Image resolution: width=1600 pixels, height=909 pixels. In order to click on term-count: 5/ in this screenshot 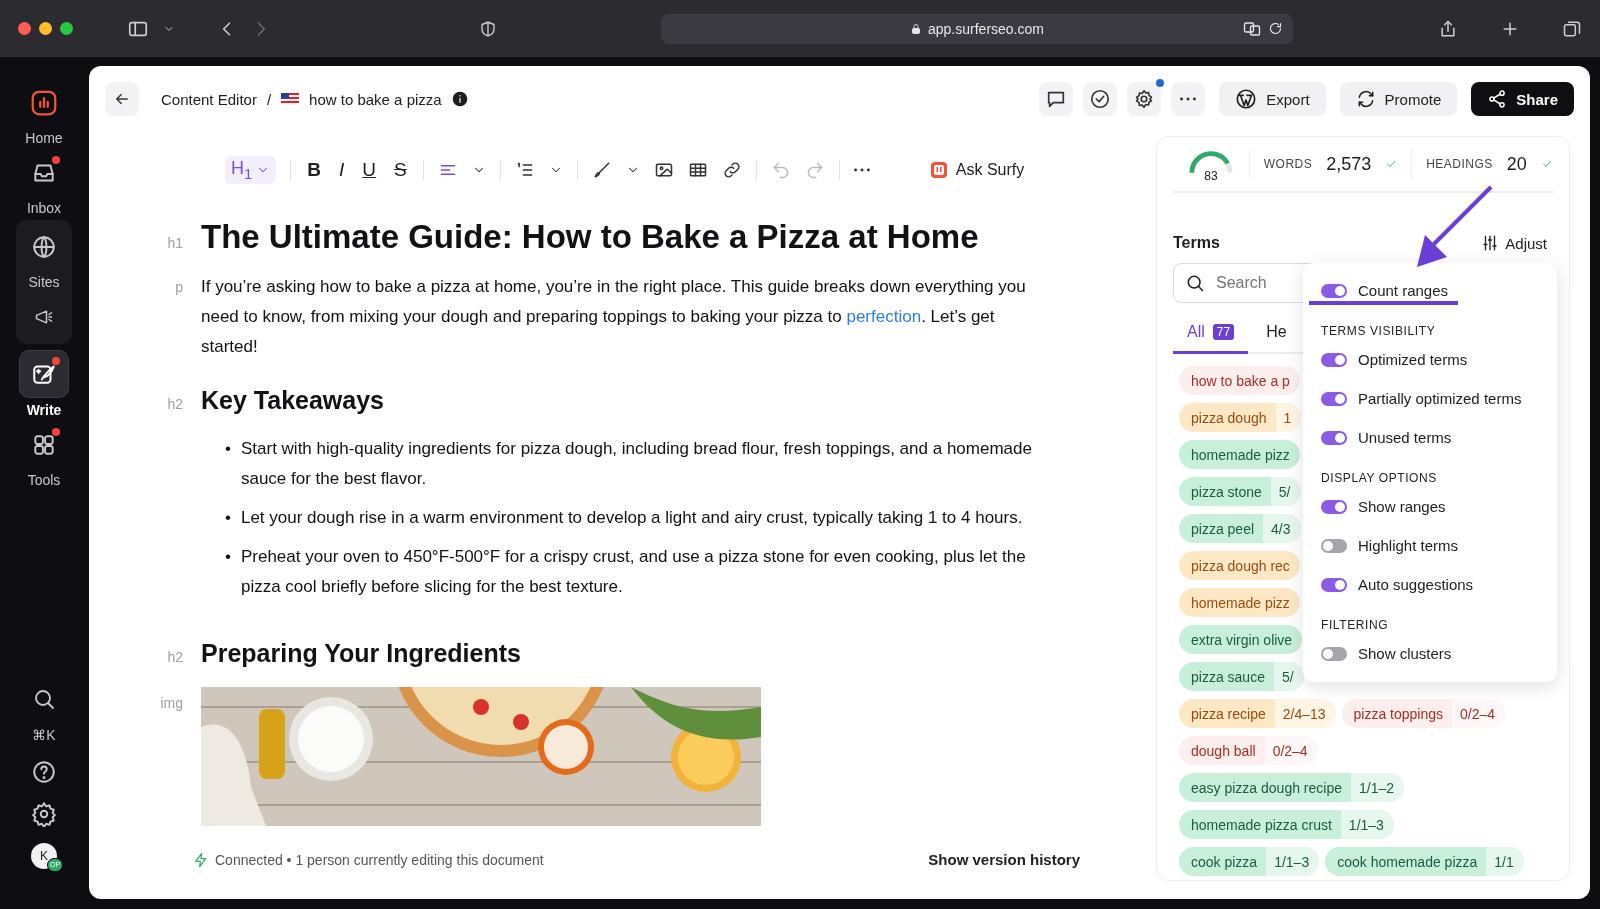, I will do `click(1288, 676)`.